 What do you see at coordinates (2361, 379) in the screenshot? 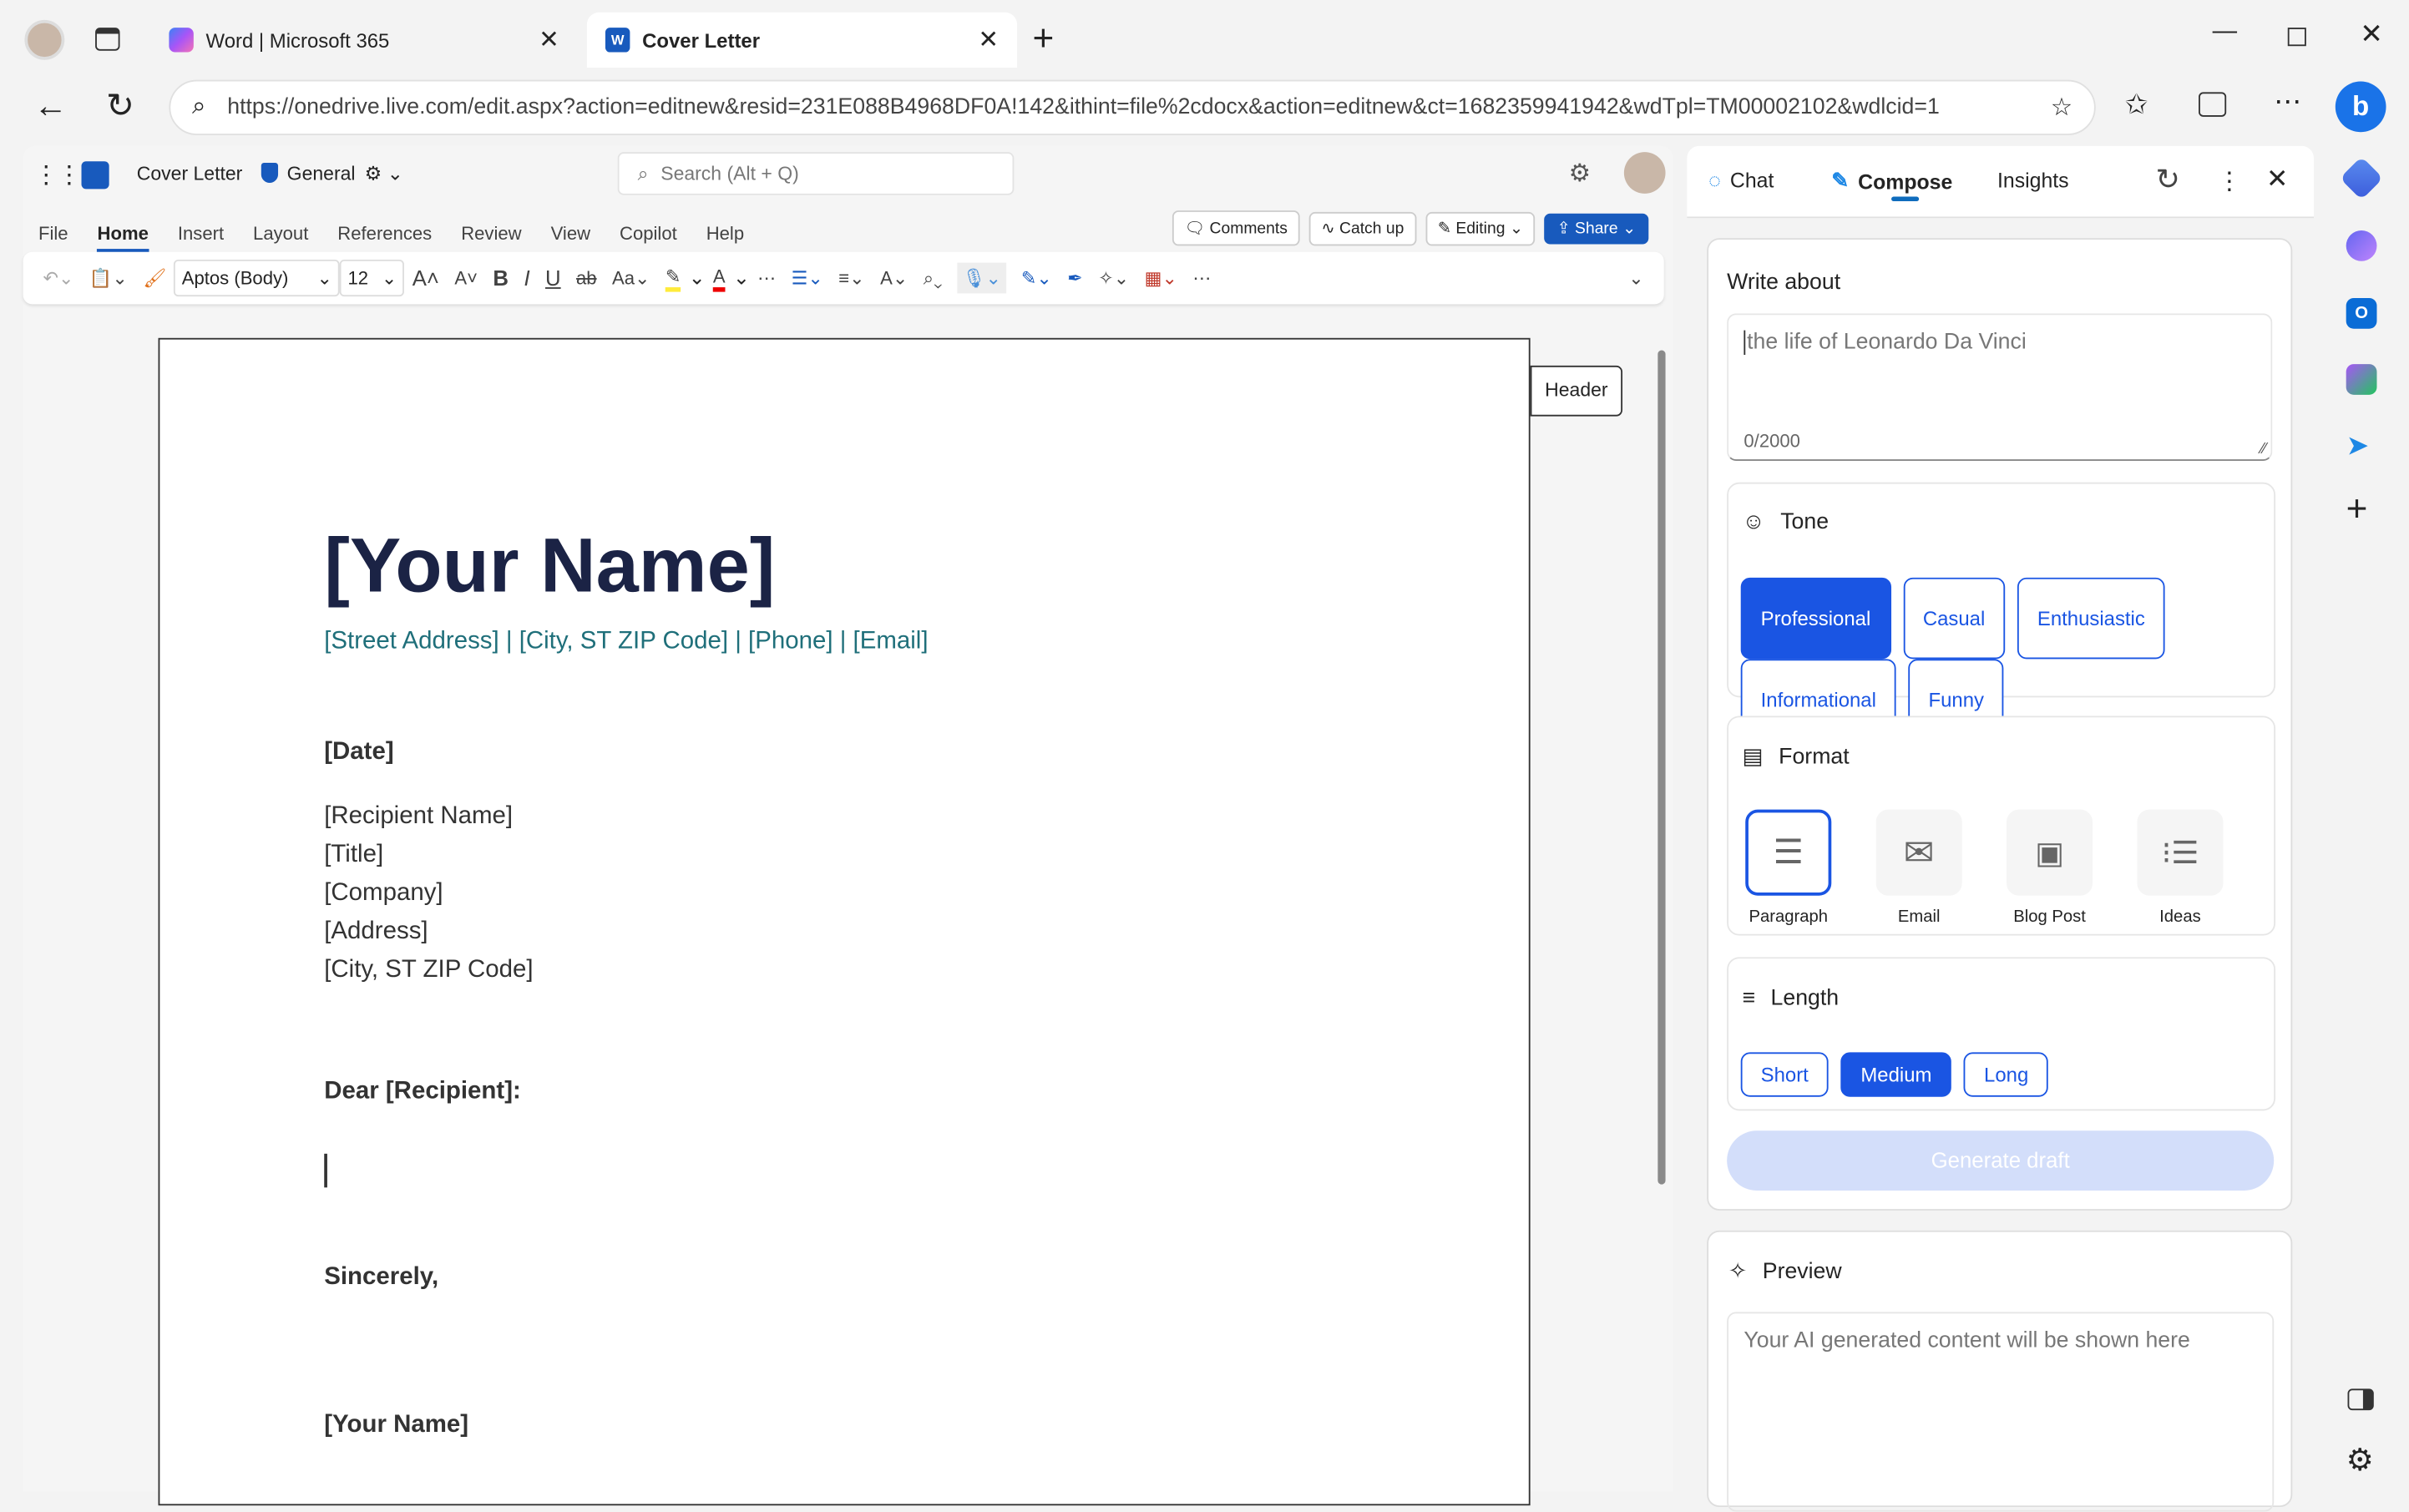
I see `designer-icon` at bounding box center [2361, 379].